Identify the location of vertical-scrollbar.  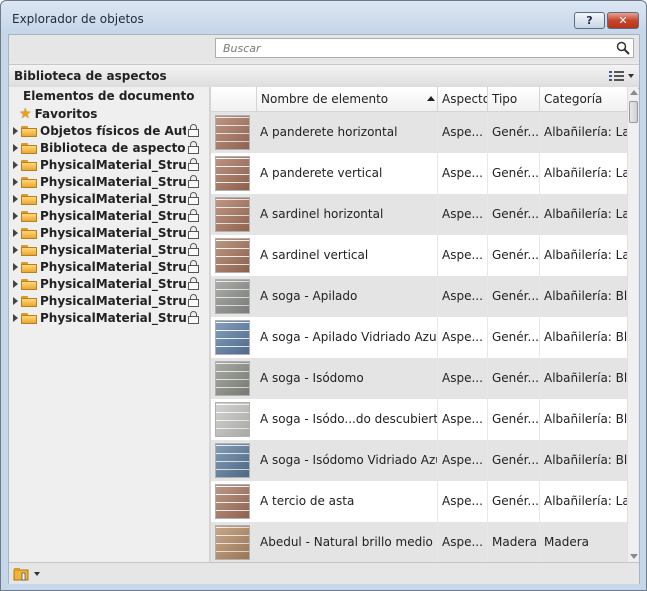
(632, 324).